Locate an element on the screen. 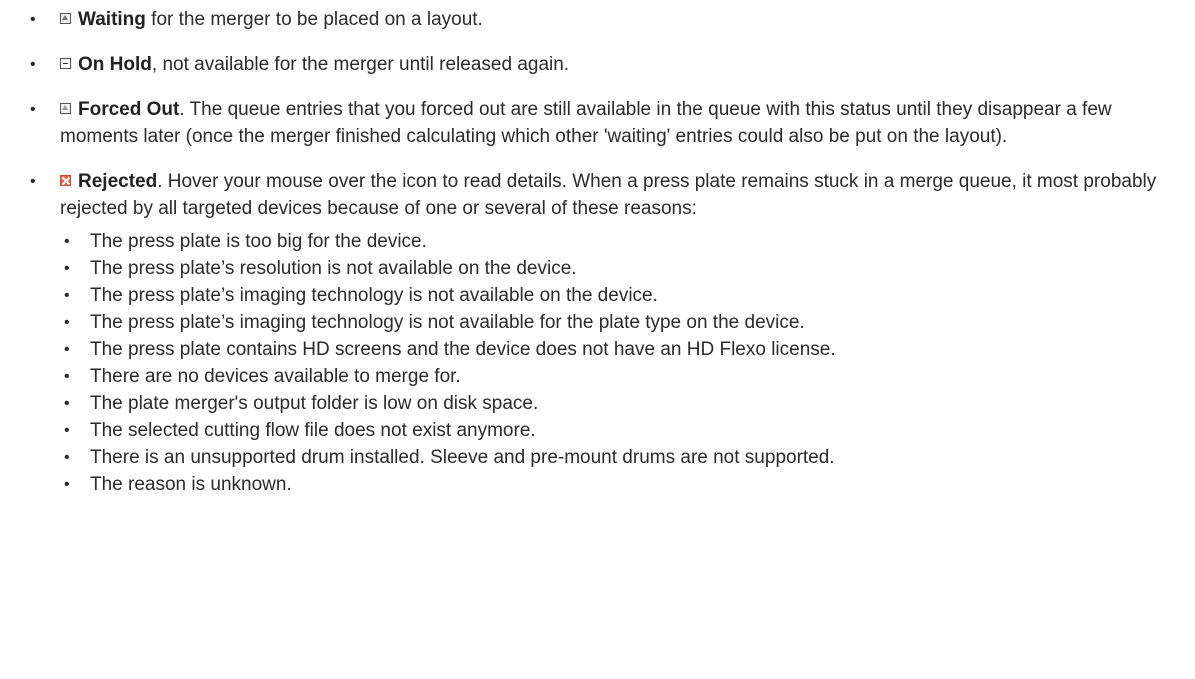 This screenshot has height=679, width=1195. status-term: Forced Out is located at coordinates (129, 109).